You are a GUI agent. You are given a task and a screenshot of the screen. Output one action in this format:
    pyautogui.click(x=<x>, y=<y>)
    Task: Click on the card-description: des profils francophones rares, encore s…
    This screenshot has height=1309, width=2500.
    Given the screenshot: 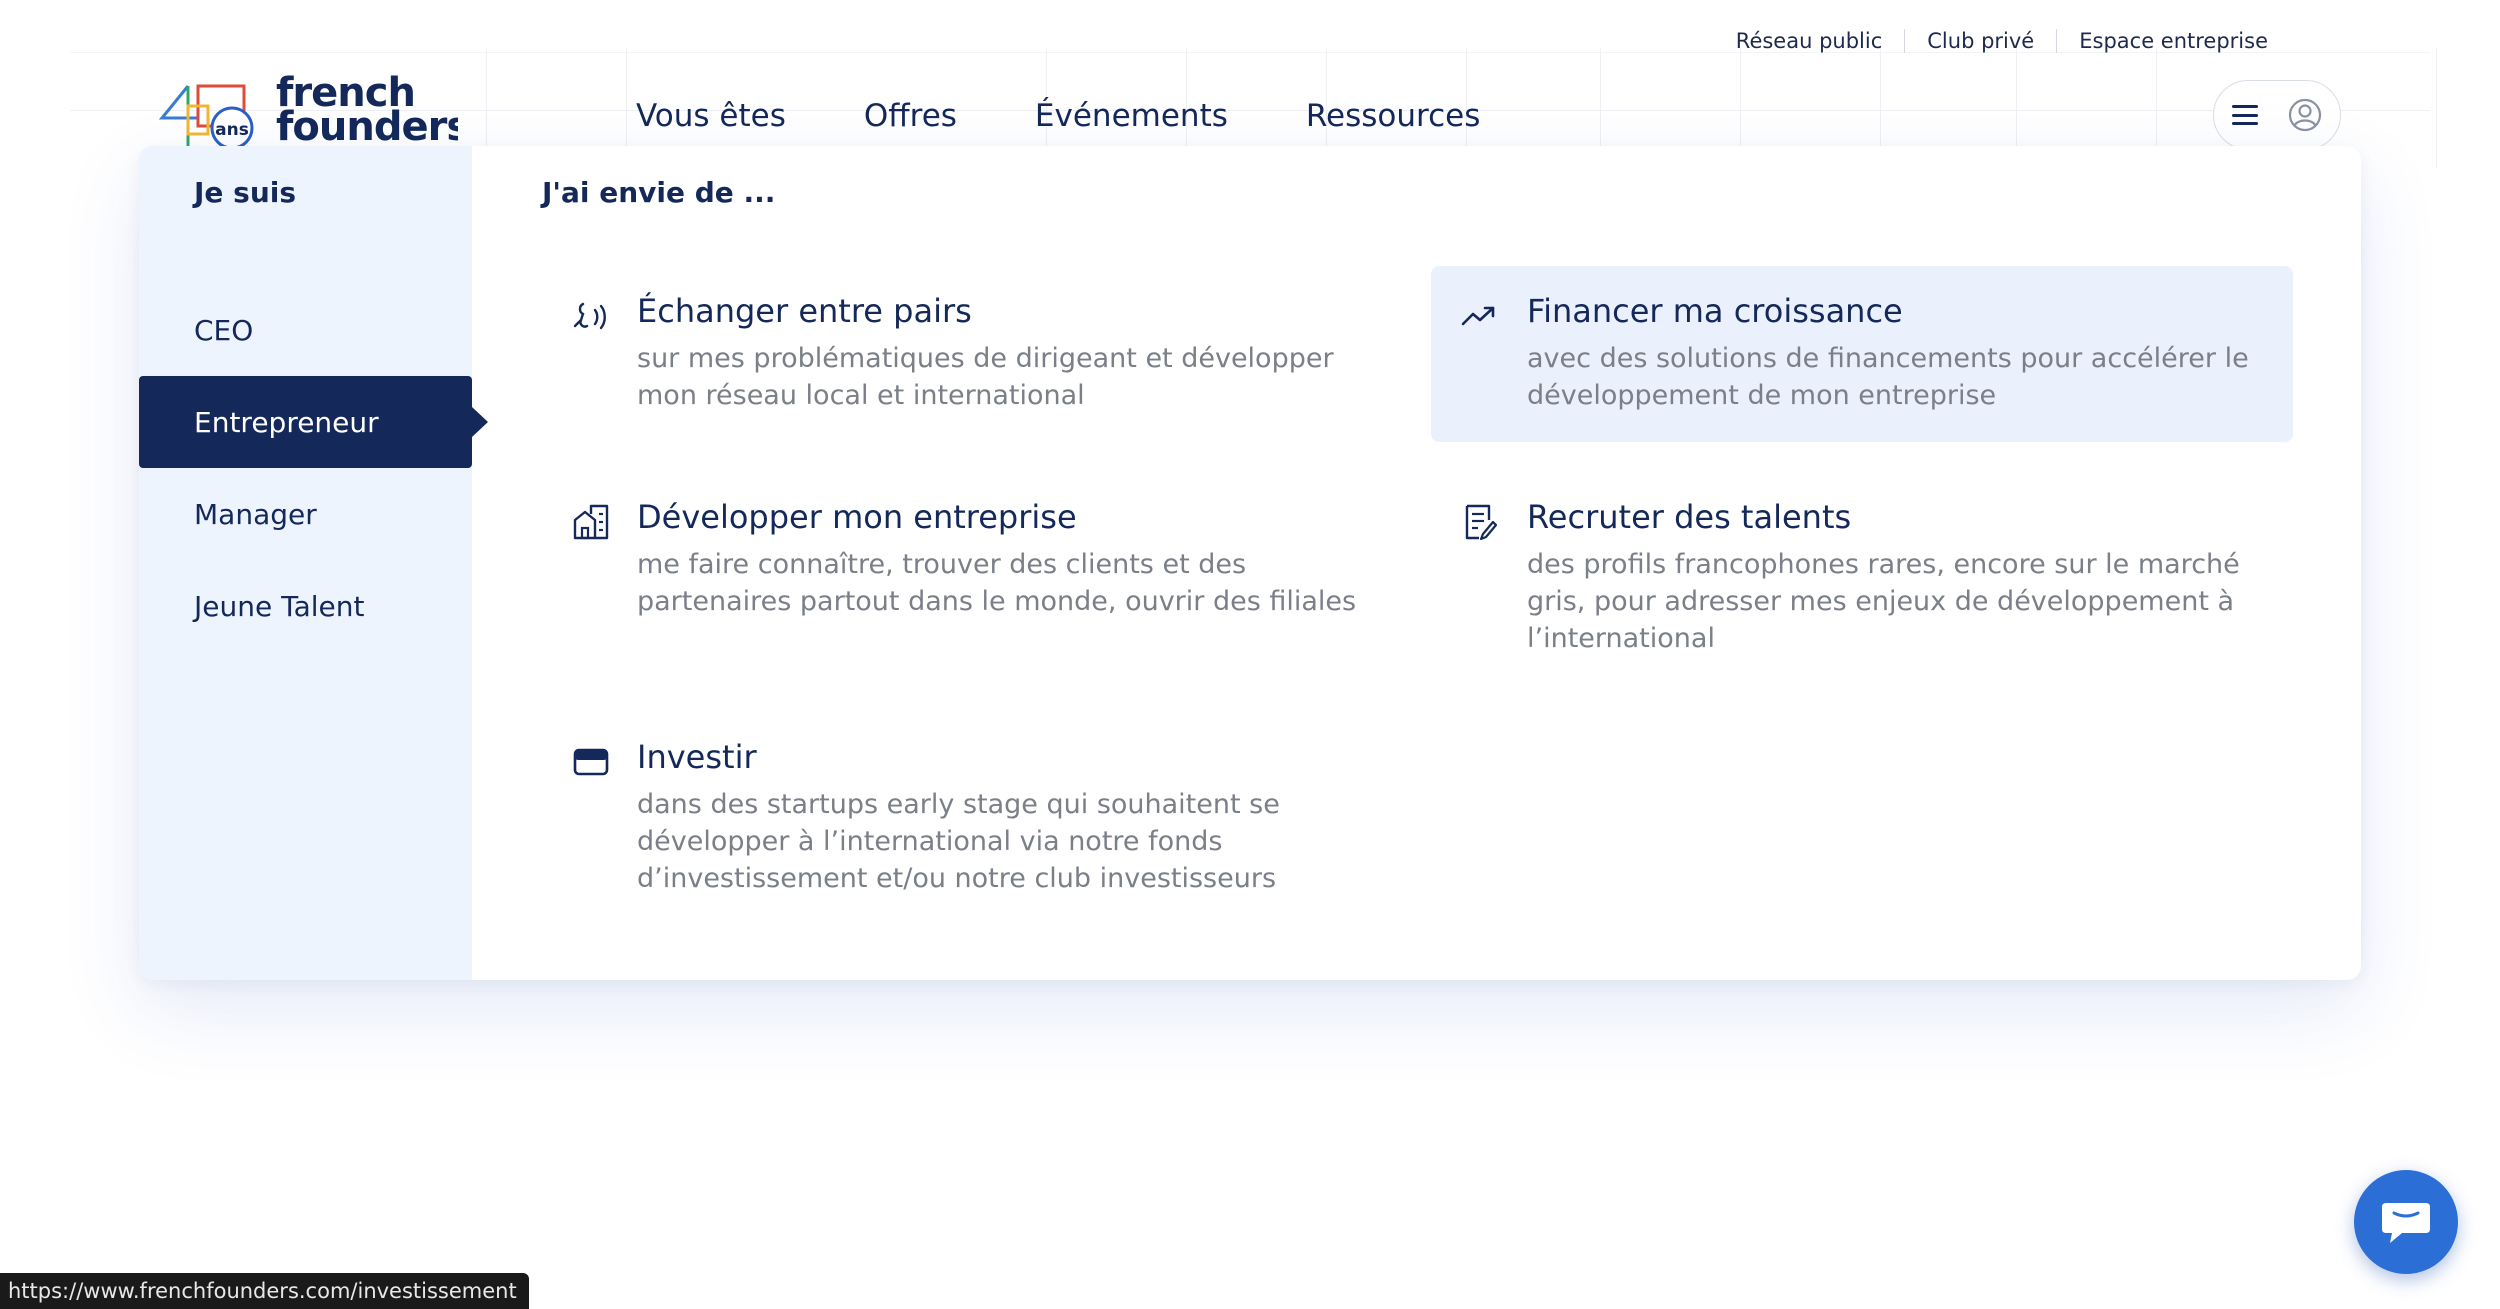 What is the action you would take?
    pyautogui.click(x=1883, y=601)
    